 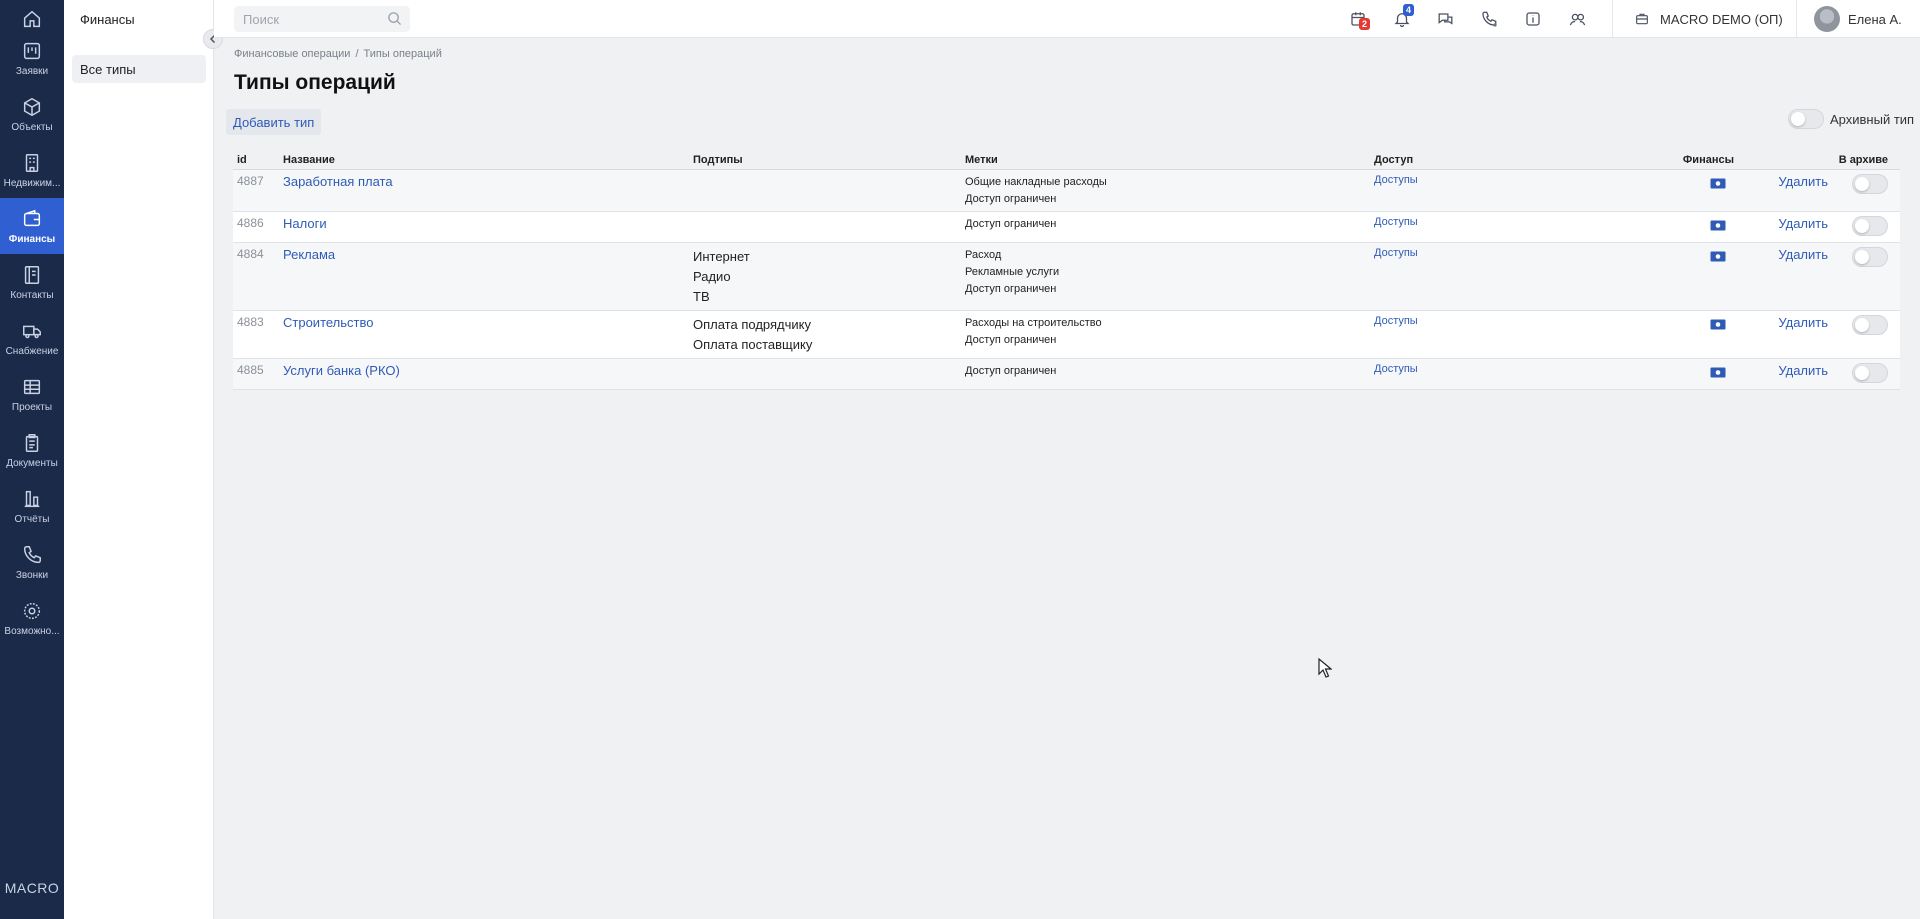 I want to click on archive-type-filter: Архивный тип, so click(x=1851, y=119).